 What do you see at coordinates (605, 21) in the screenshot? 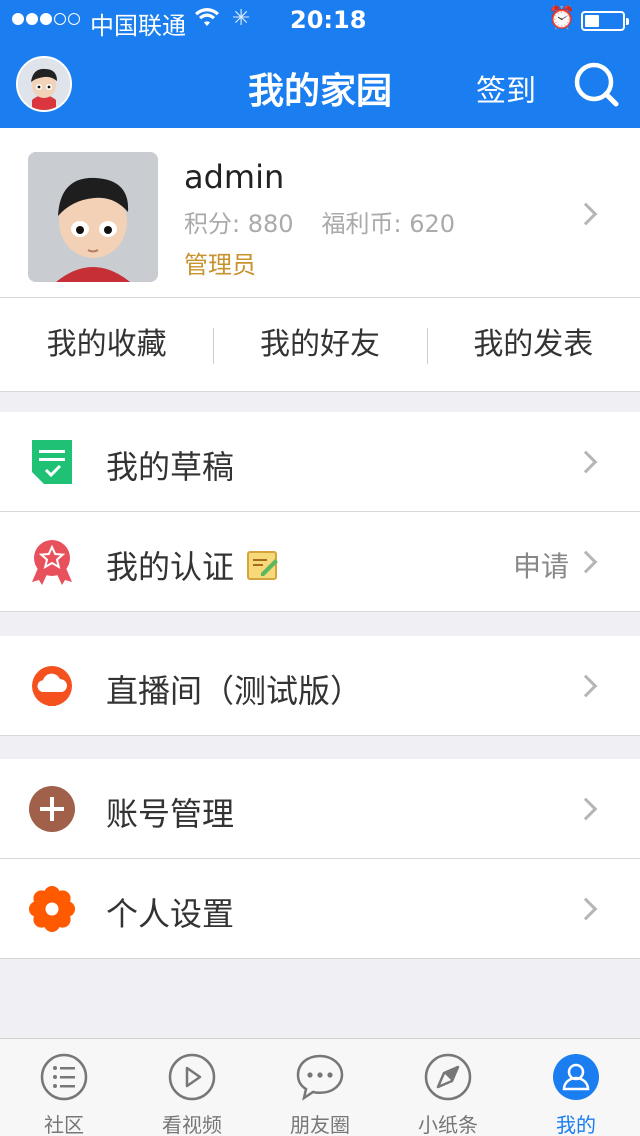
I see `battery-icon` at bounding box center [605, 21].